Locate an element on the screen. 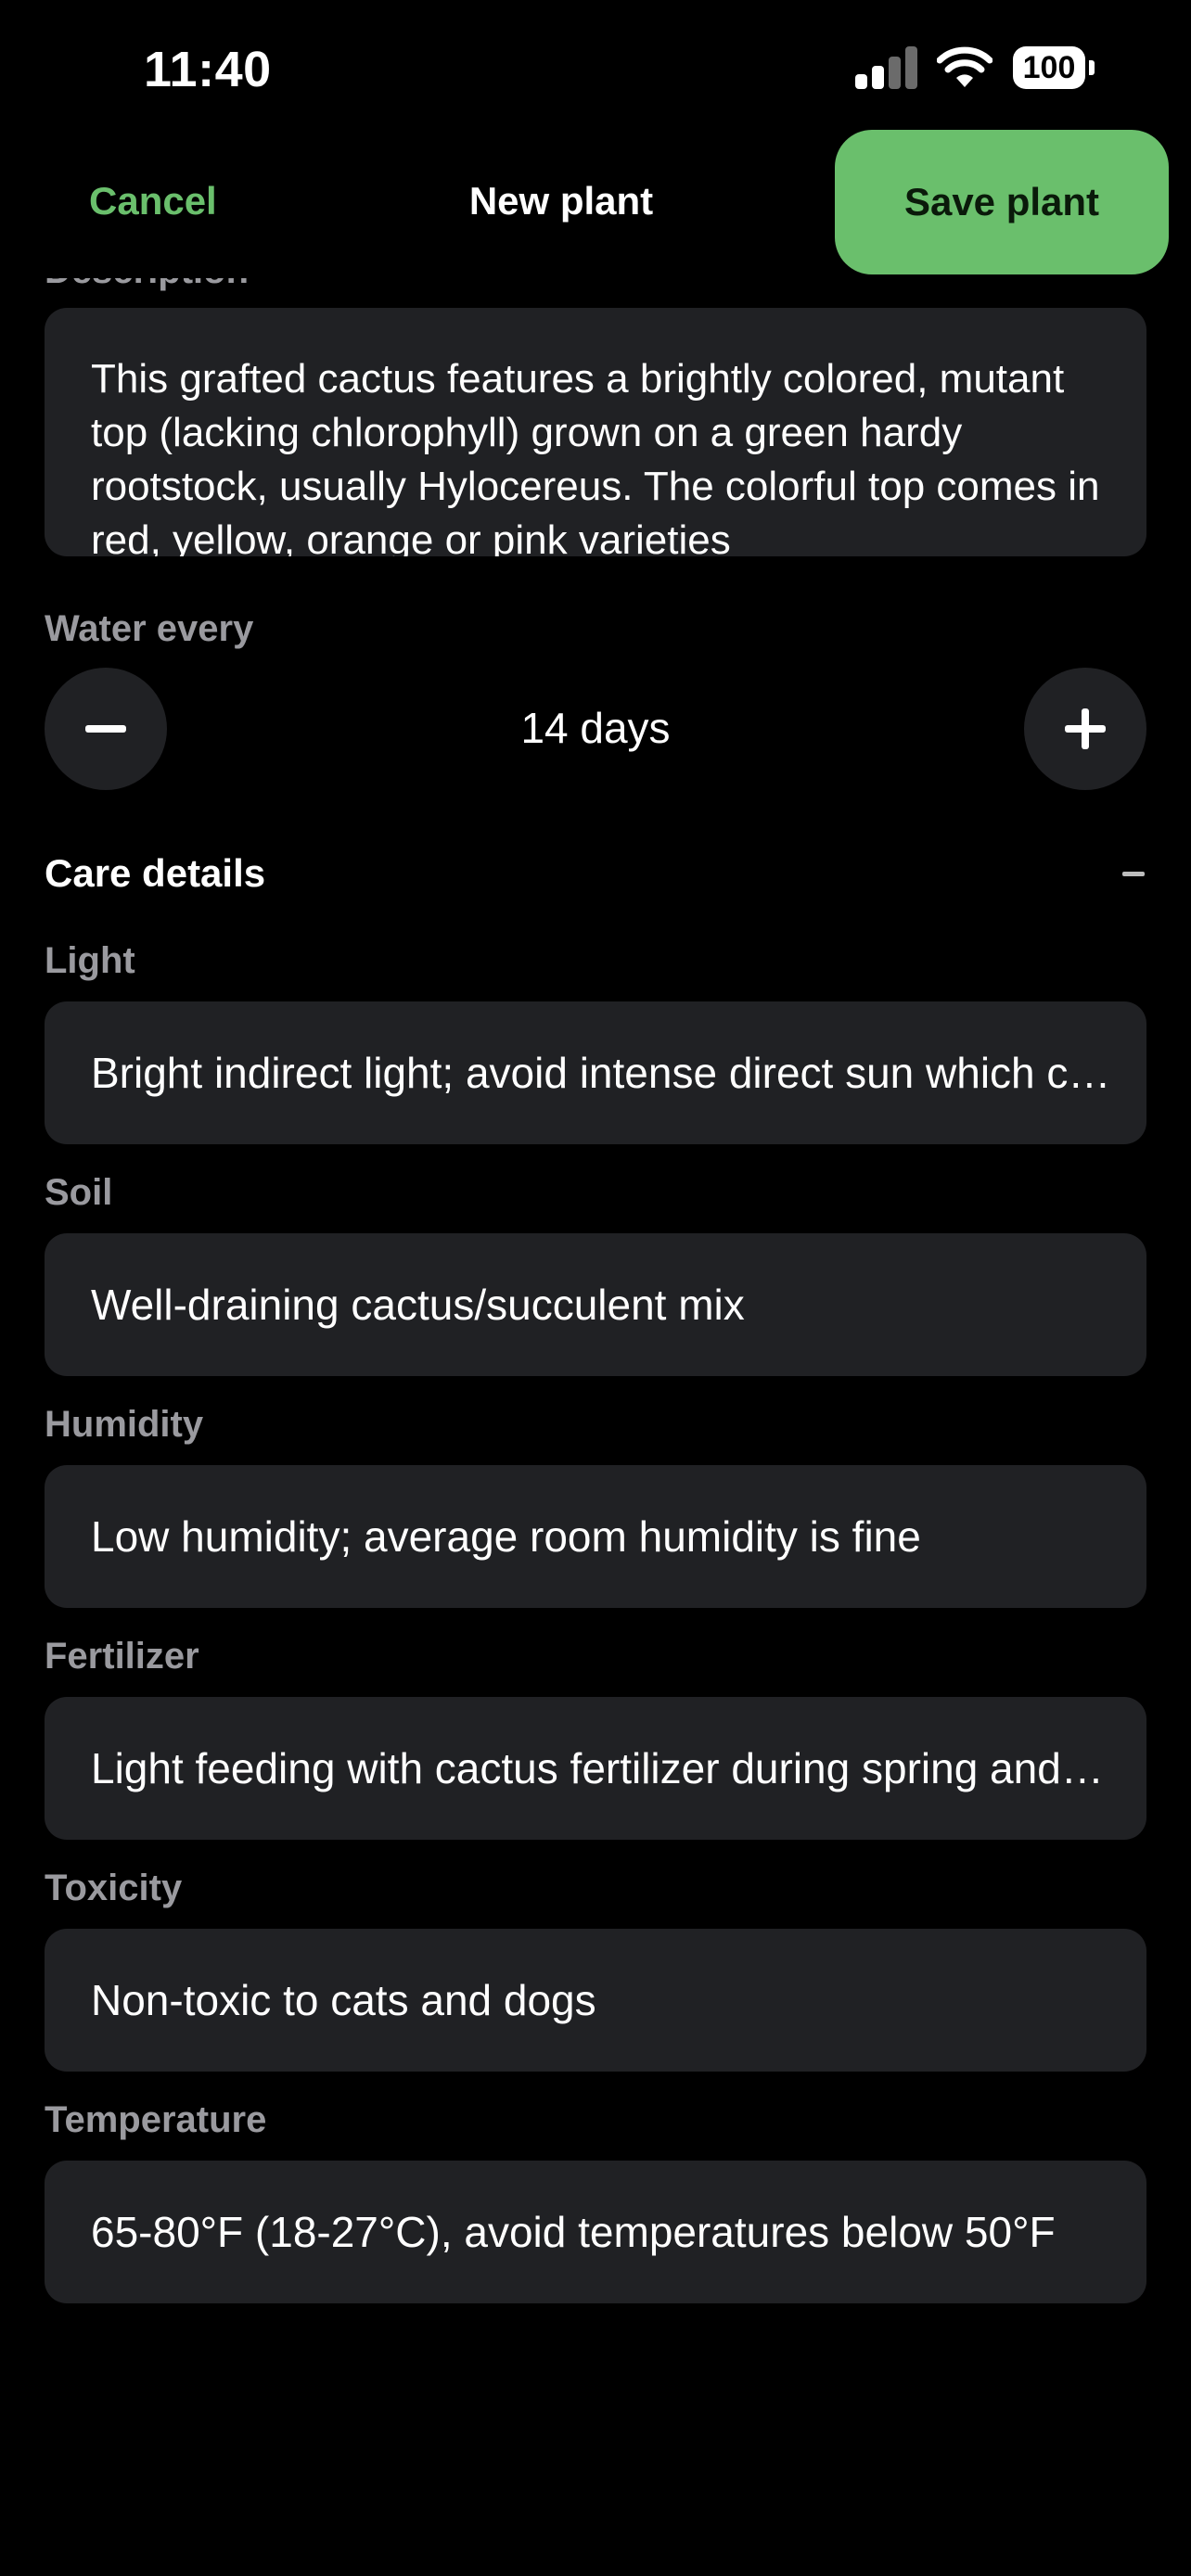 Image resolution: width=1191 pixels, height=2576 pixels. light-label: Light is located at coordinates (90, 961).